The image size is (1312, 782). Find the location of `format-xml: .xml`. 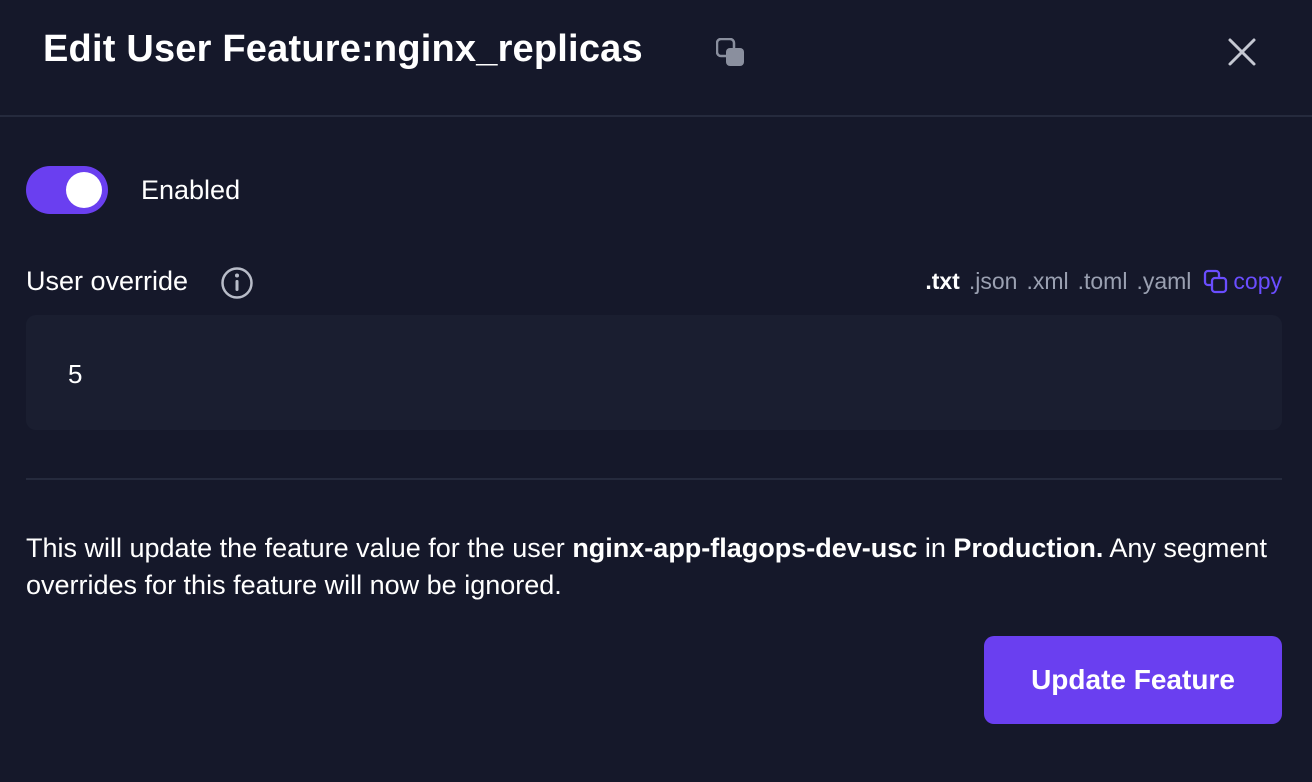

format-xml: .xml is located at coordinates (1047, 281).